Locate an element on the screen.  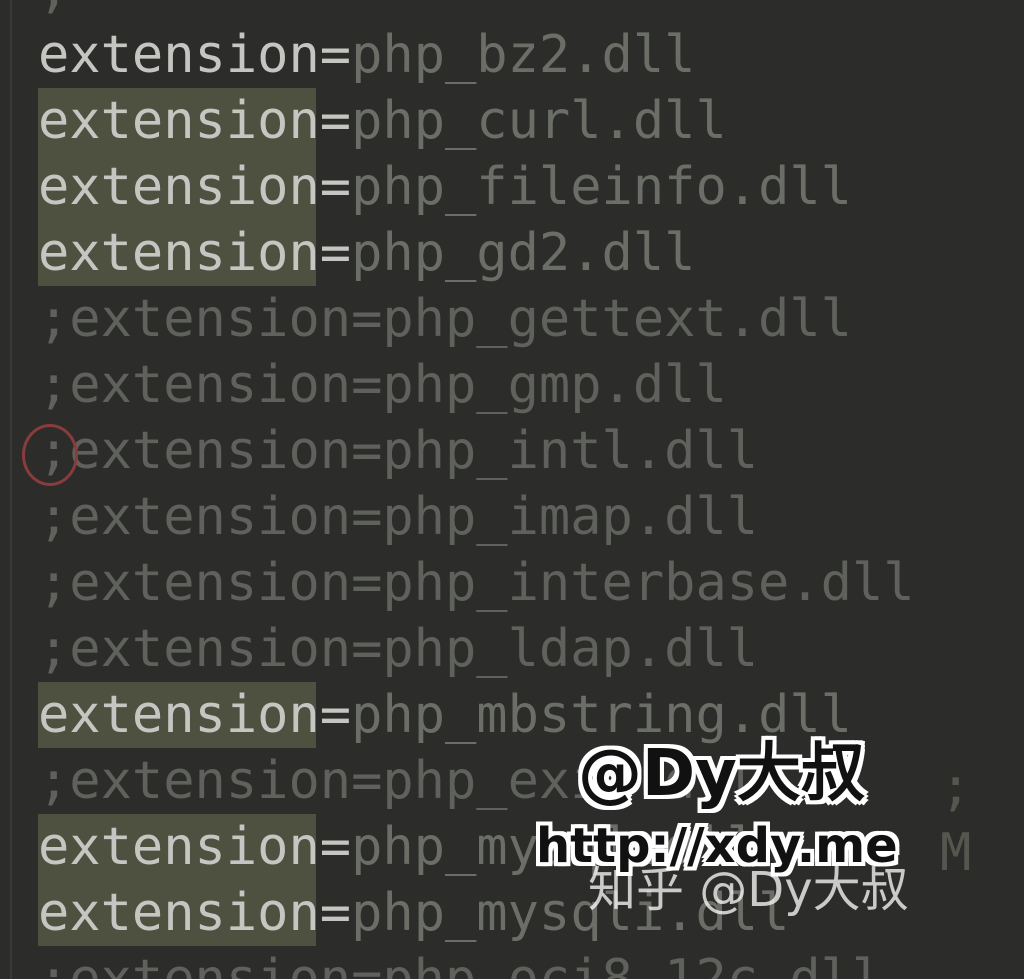
code-line: ;extension=php_imap.dll is located at coordinates (476, 517).